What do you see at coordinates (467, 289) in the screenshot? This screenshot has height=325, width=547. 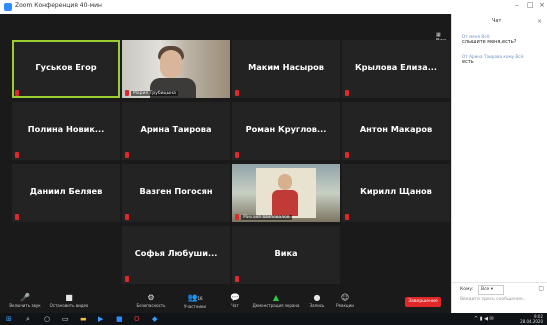 I see `recipient-label: Кому:` at bounding box center [467, 289].